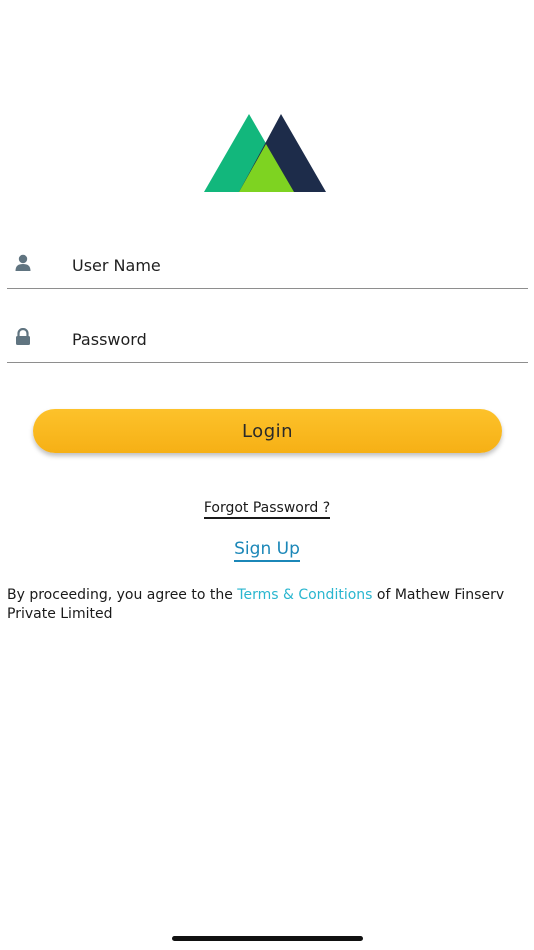 Image resolution: width=534 pixels, height=950 pixels. What do you see at coordinates (23, 262) in the screenshot?
I see `user-icon` at bounding box center [23, 262].